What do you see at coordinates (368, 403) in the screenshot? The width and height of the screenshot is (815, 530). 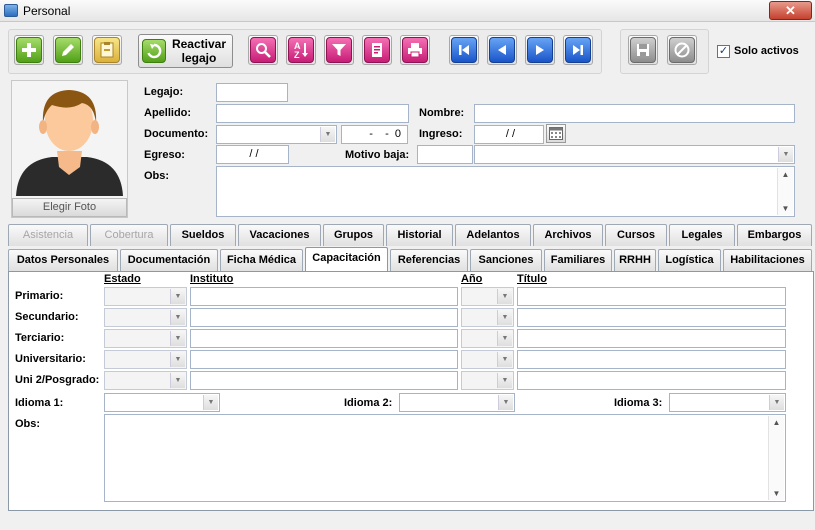 I see `idioma2-label: Idioma 2:` at bounding box center [368, 403].